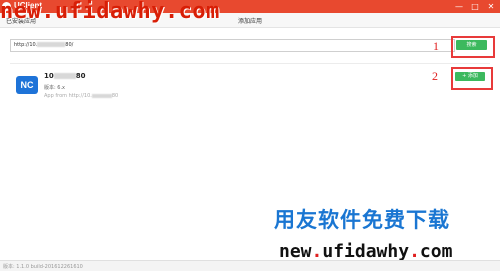  Describe the element at coordinates (81, 96) in the screenshot. I see `app-item-source: App from http://10. 80` at that location.